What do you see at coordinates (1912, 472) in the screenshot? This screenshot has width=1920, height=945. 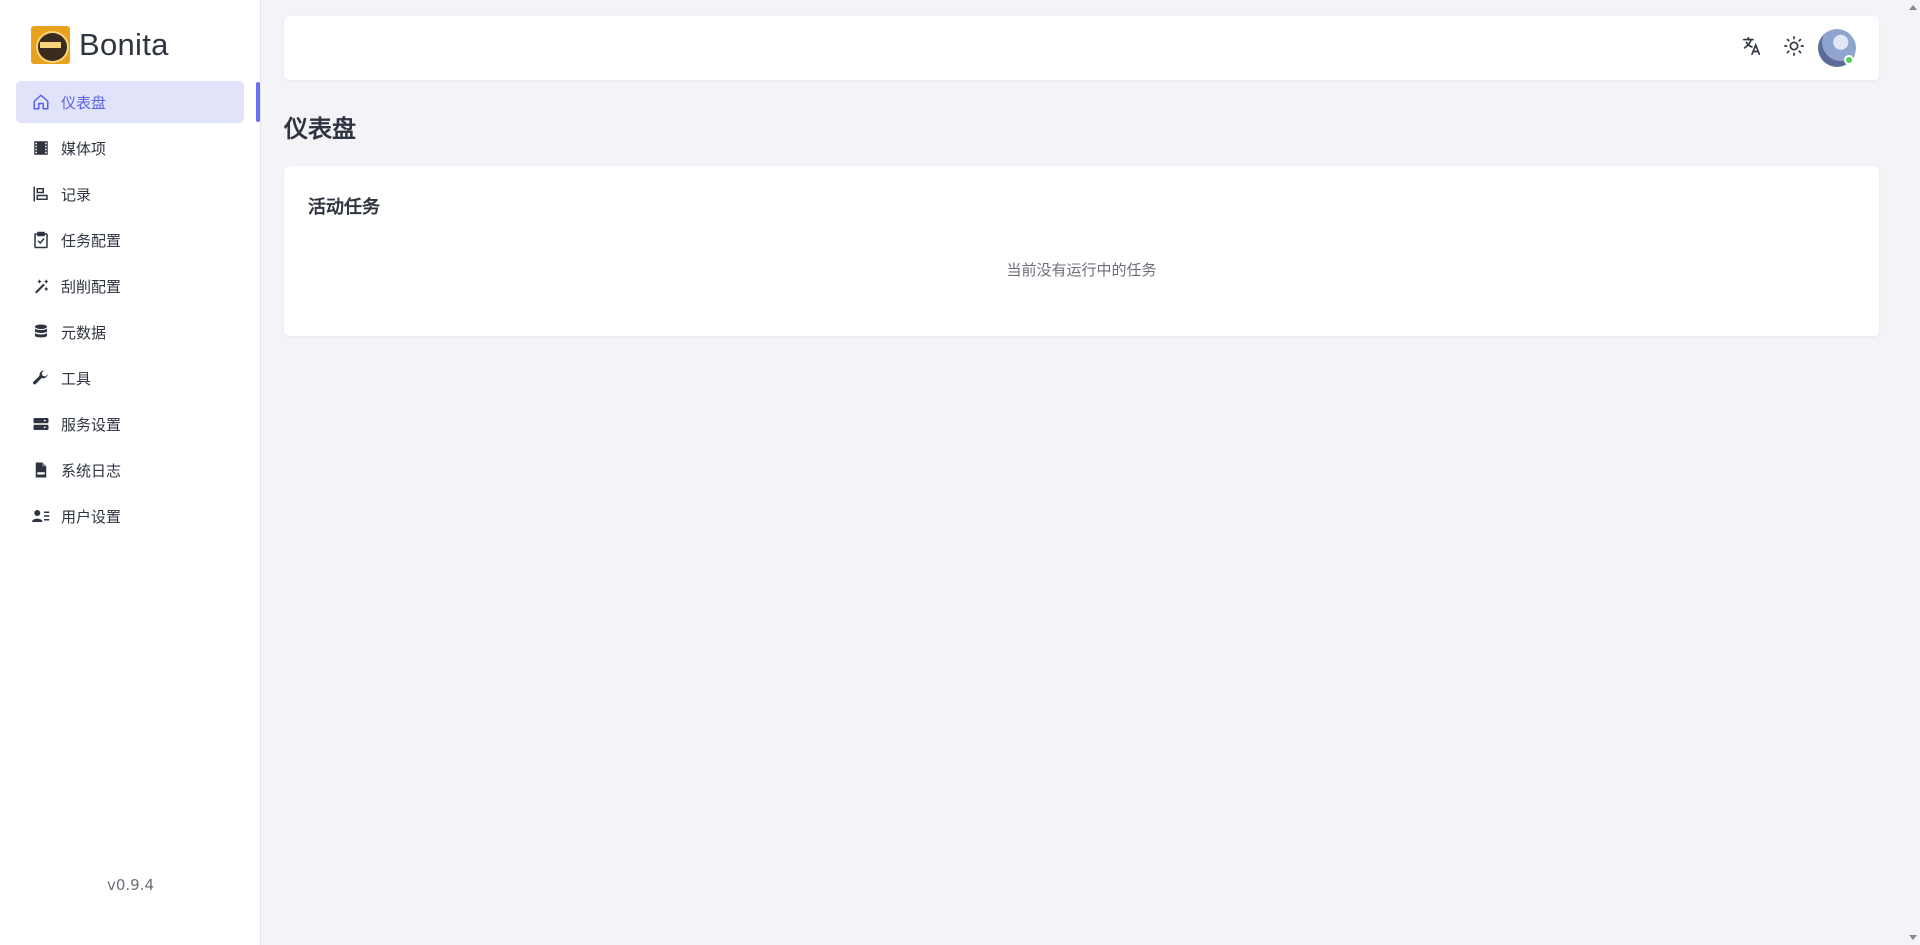 I see `page-scrollbar` at bounding box center [1912, 472].